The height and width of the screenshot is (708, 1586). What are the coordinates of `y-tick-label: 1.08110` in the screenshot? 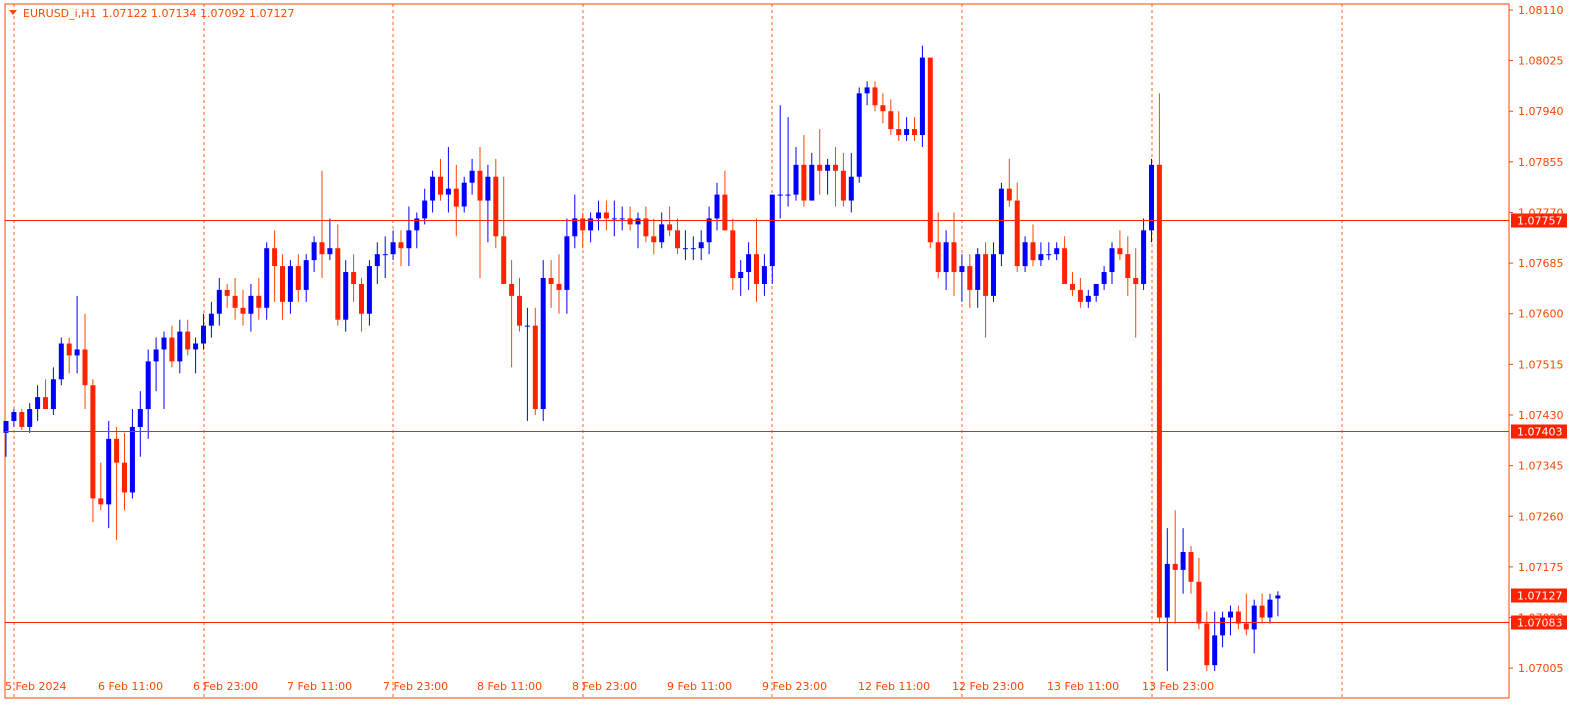 It's located at (1541, 10).